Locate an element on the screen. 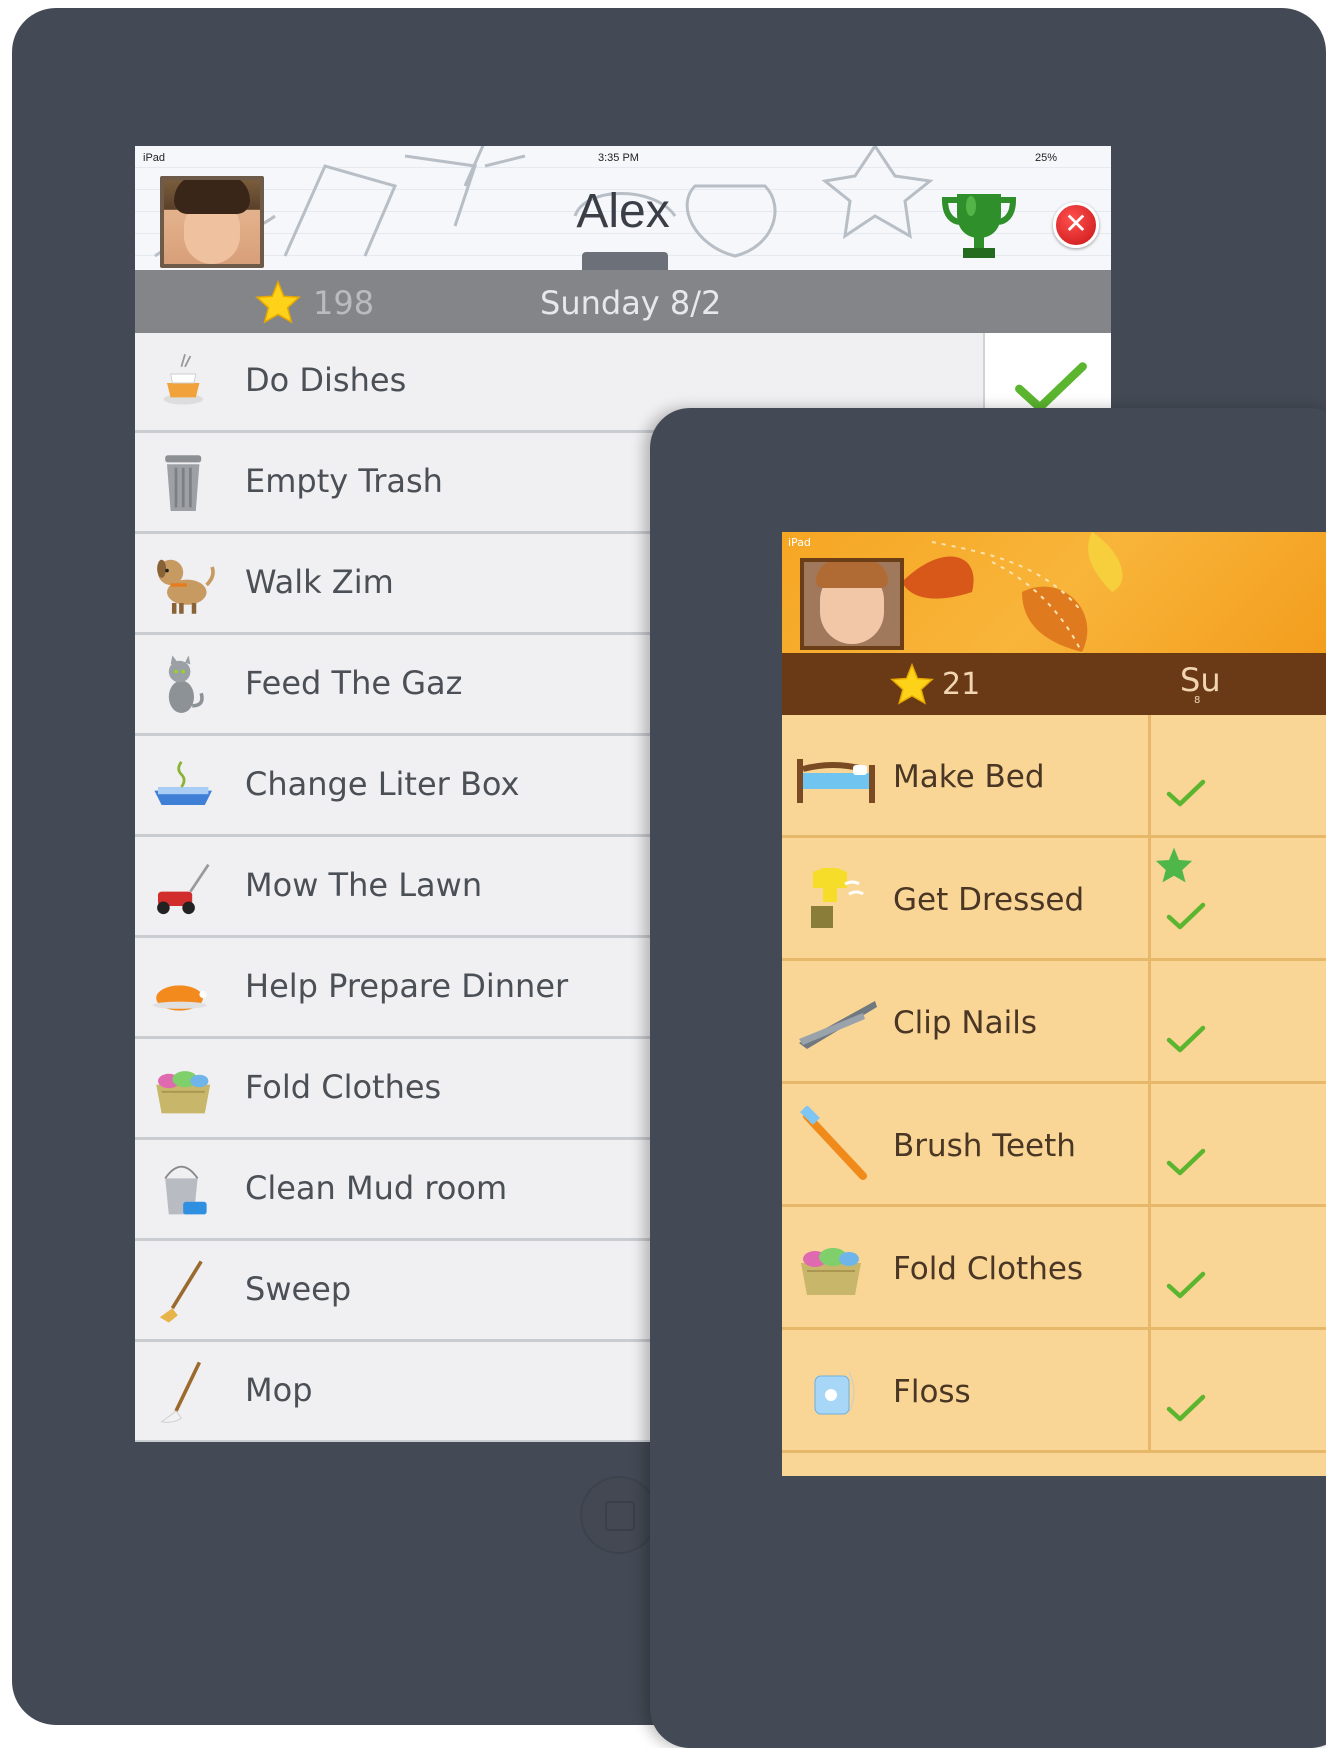 The width and height of the screenshot is (1326, 1748). points-date-bar: 21 Su 8 is located at coordinates (1054, 684).